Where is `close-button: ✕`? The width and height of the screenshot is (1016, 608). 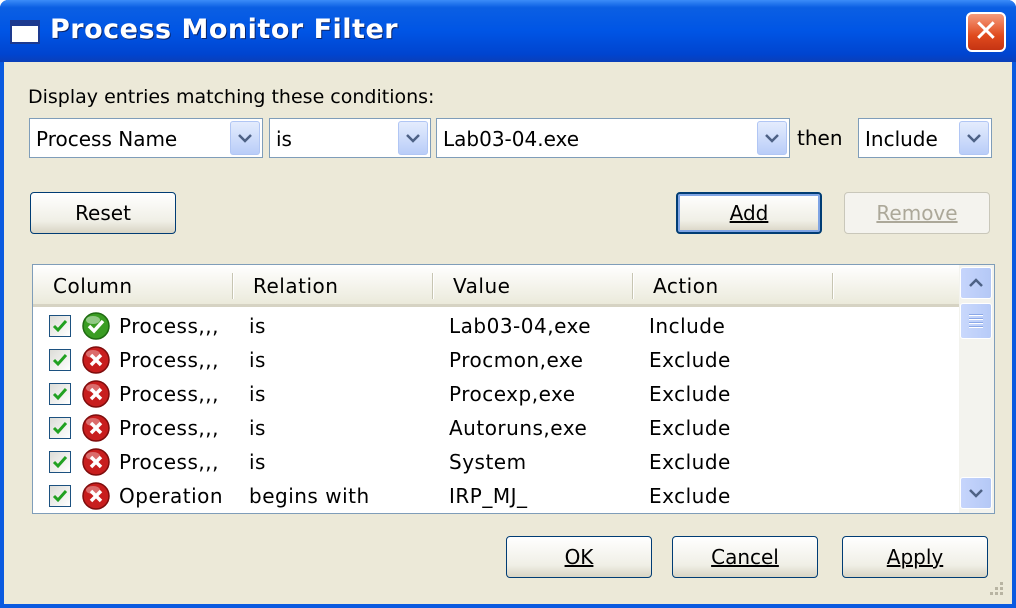
close-button: ✕ is located at coordinates (986, 32).